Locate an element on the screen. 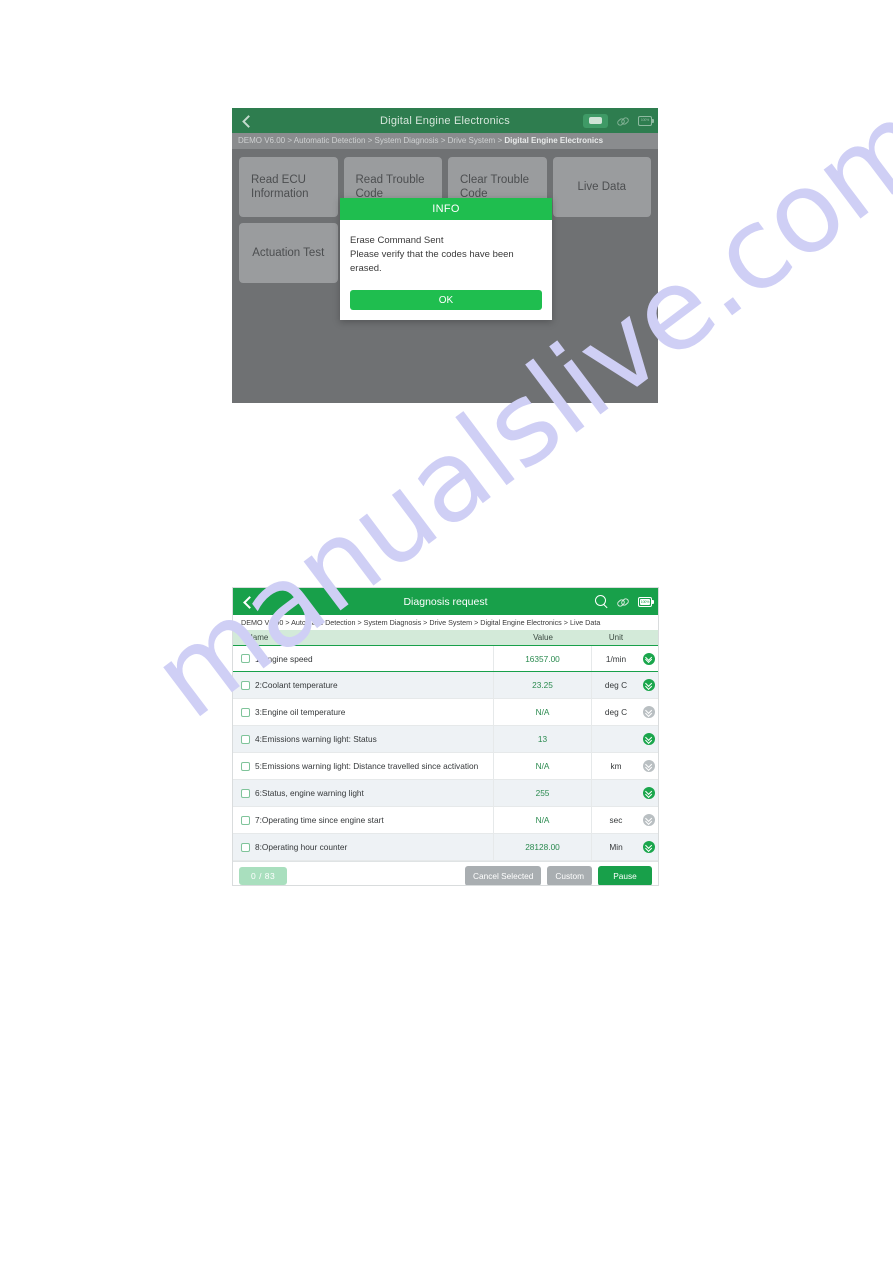 This screenshot has height=1263, width=893. row-value: 16357.00 is located at coordinates (543, 658).